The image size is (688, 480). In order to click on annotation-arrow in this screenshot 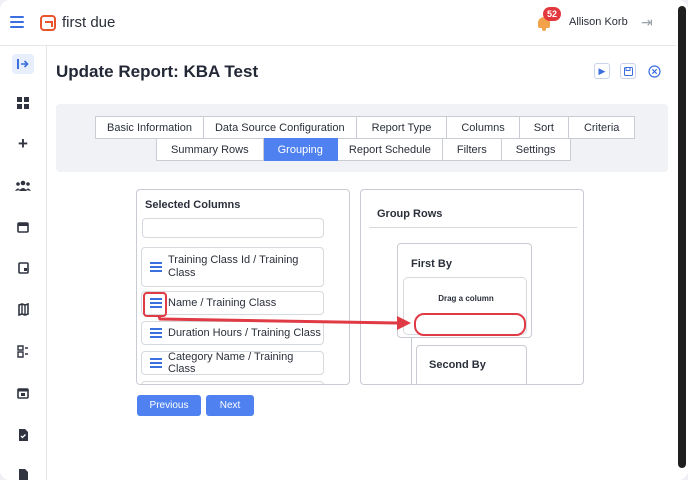, I will do `click(284, 322)`.